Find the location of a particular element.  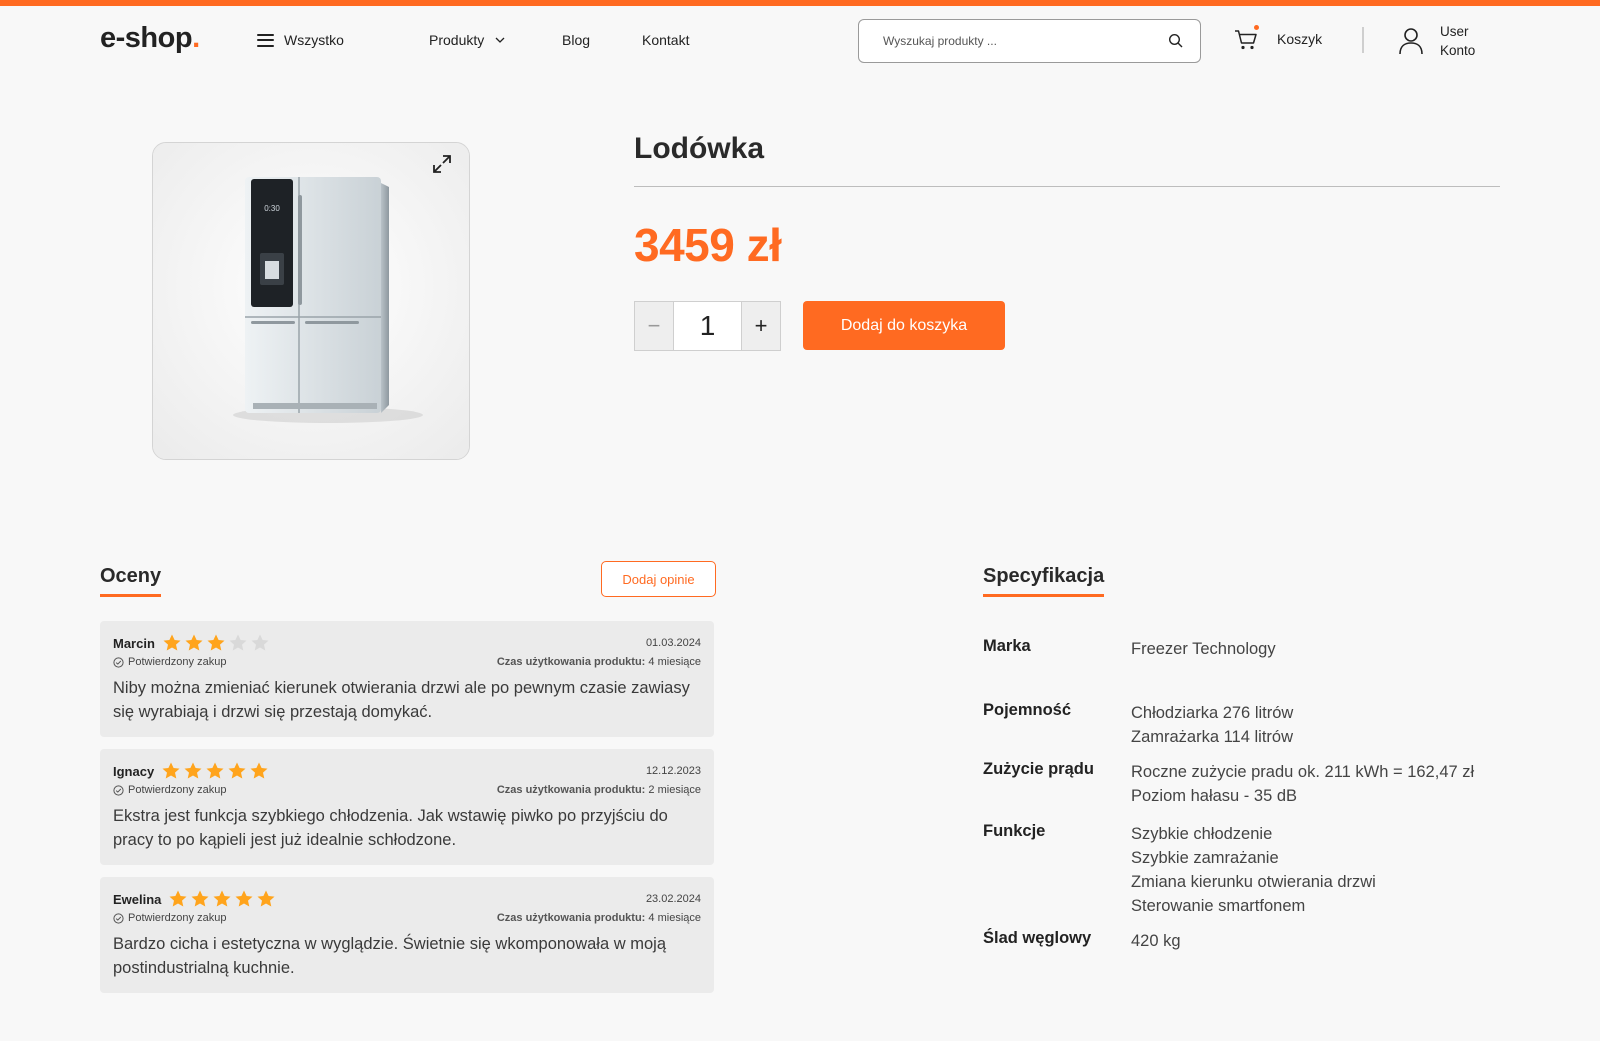

reviews-title-text: Oceny is located at coordinates (131, 576).